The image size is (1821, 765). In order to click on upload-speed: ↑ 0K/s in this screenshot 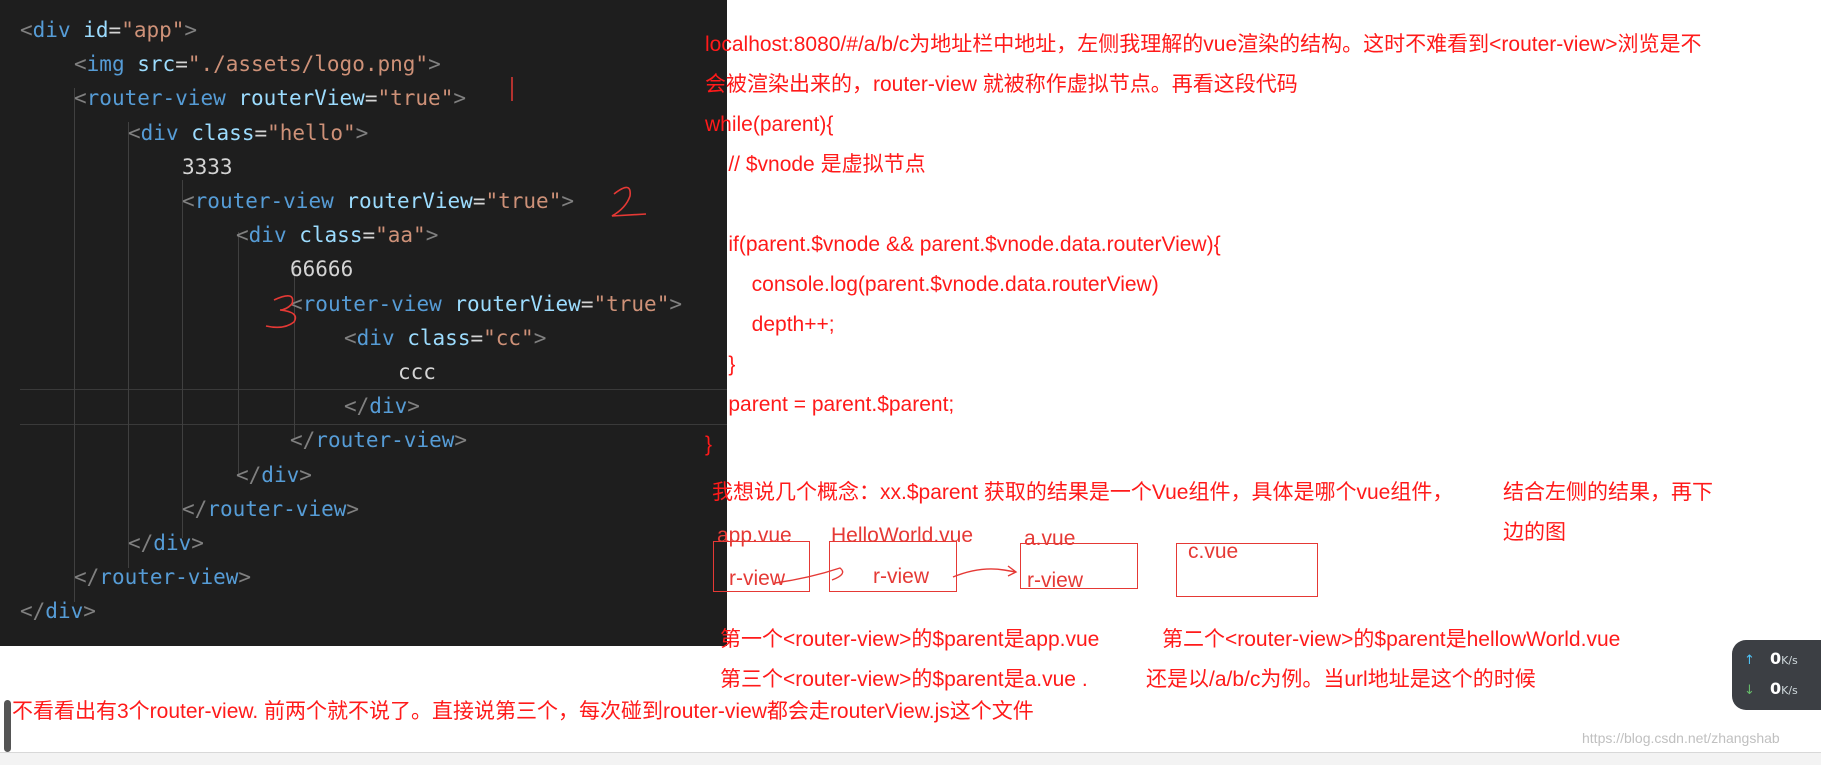, I will do `click(1771, 658)`.